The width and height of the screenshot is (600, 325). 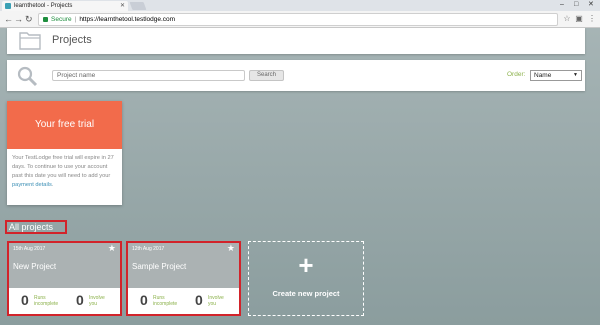 What do you see at coordinates (29, 249) in the screenshot?
I see `project-date: 15th Aug 2017` at bounding box center [29, 249].